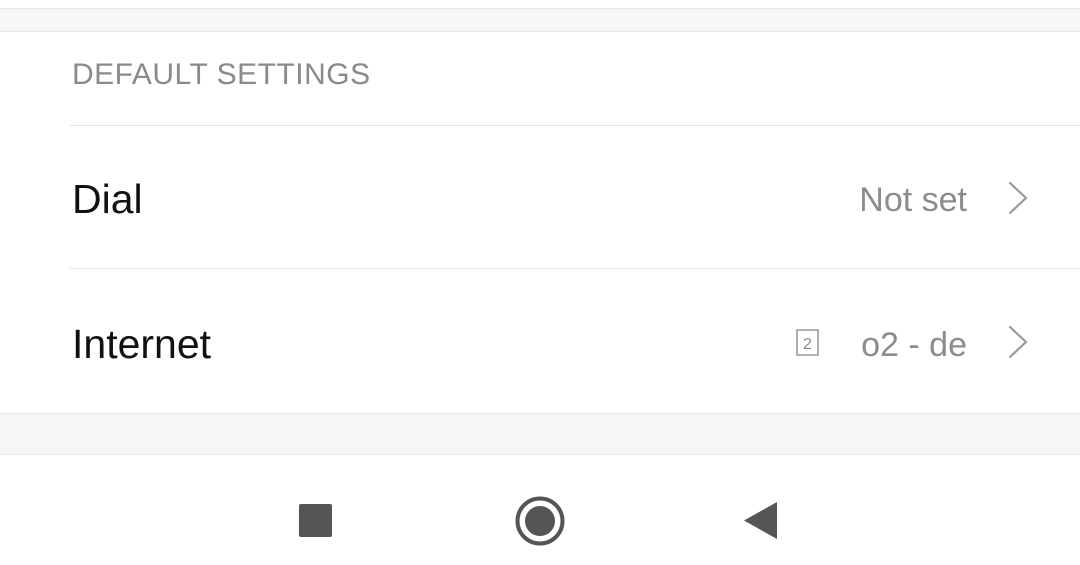 The image size is (1080, 565). What do you see at coordinates (914, 345) in the screenshot?
I see `internet-value: o2 - de` at bounding box center [914, 345].